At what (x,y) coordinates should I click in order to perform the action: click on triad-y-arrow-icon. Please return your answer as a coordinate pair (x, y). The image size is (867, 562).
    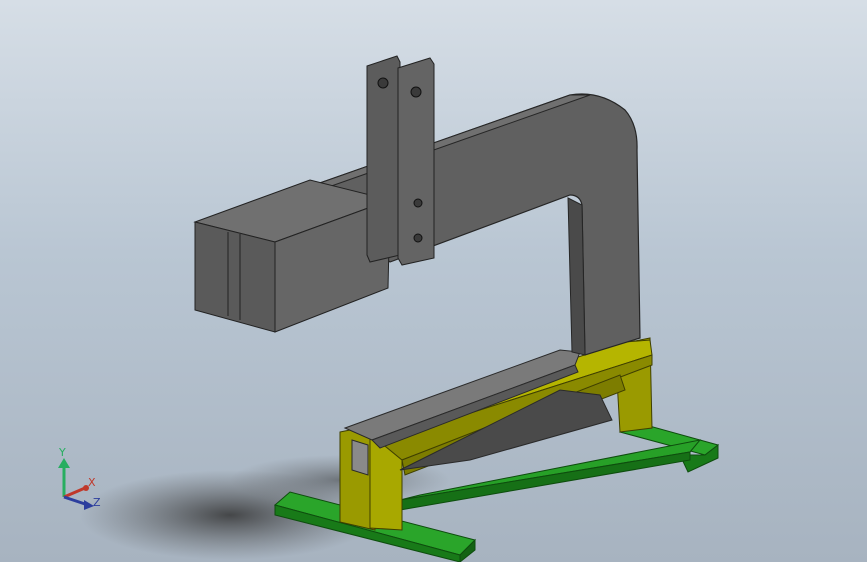
    Looking at the image, I should click on (64, 463).